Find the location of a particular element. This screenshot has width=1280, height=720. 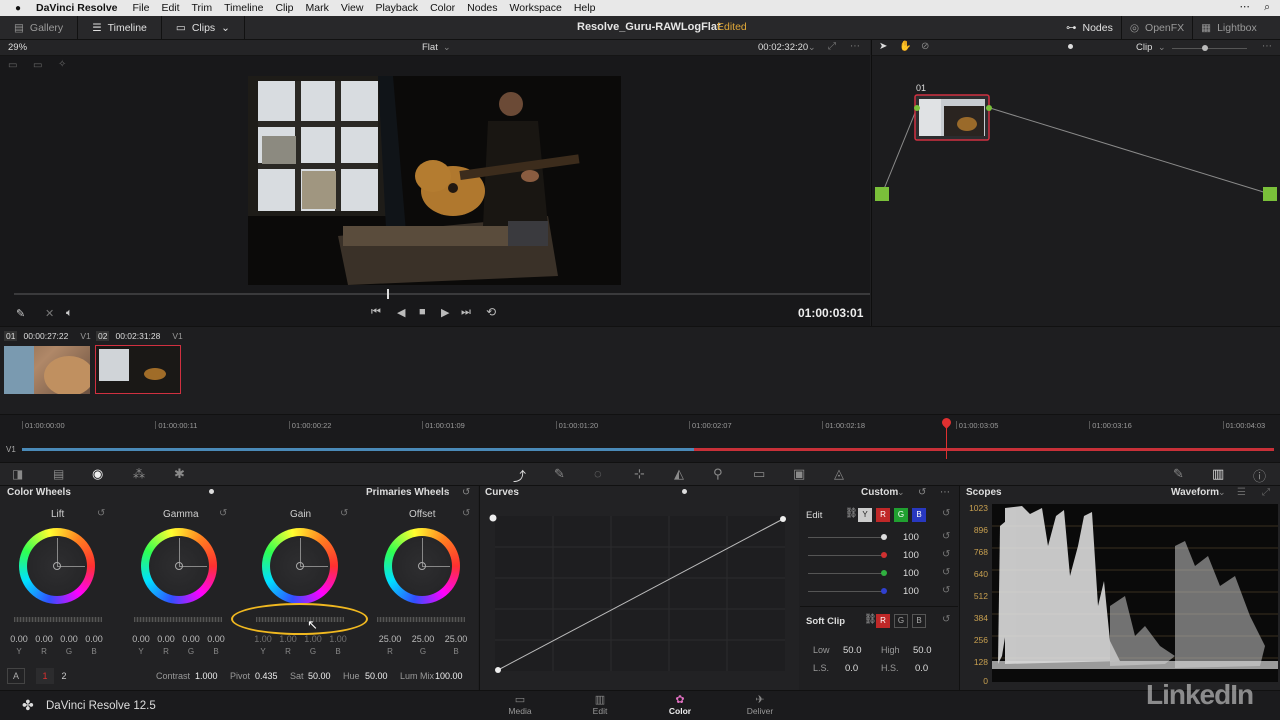

color-wheels-tab-icon: ◉ is located at coordinates (97, 474).